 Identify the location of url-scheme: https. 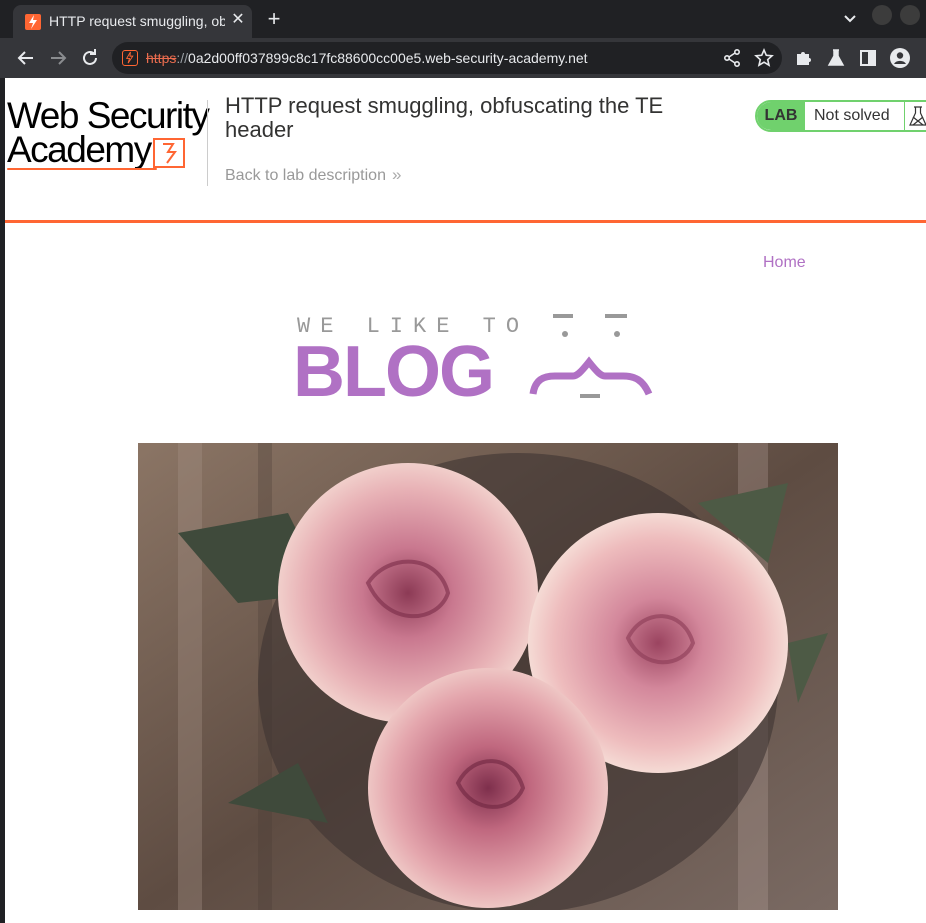
(161, 58).